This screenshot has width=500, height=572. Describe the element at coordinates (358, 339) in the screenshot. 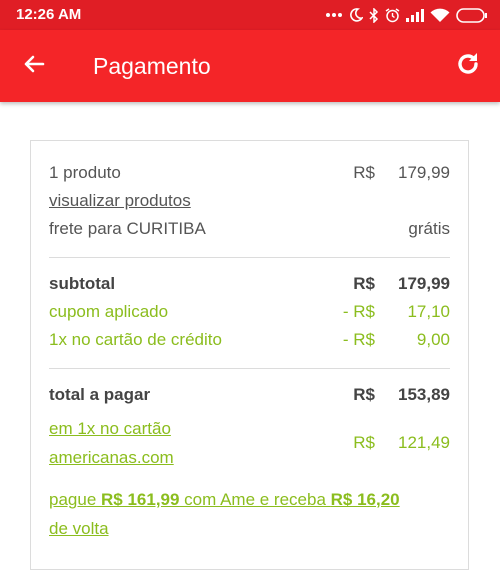

I see `card-discount-currency: - R$` at that location.